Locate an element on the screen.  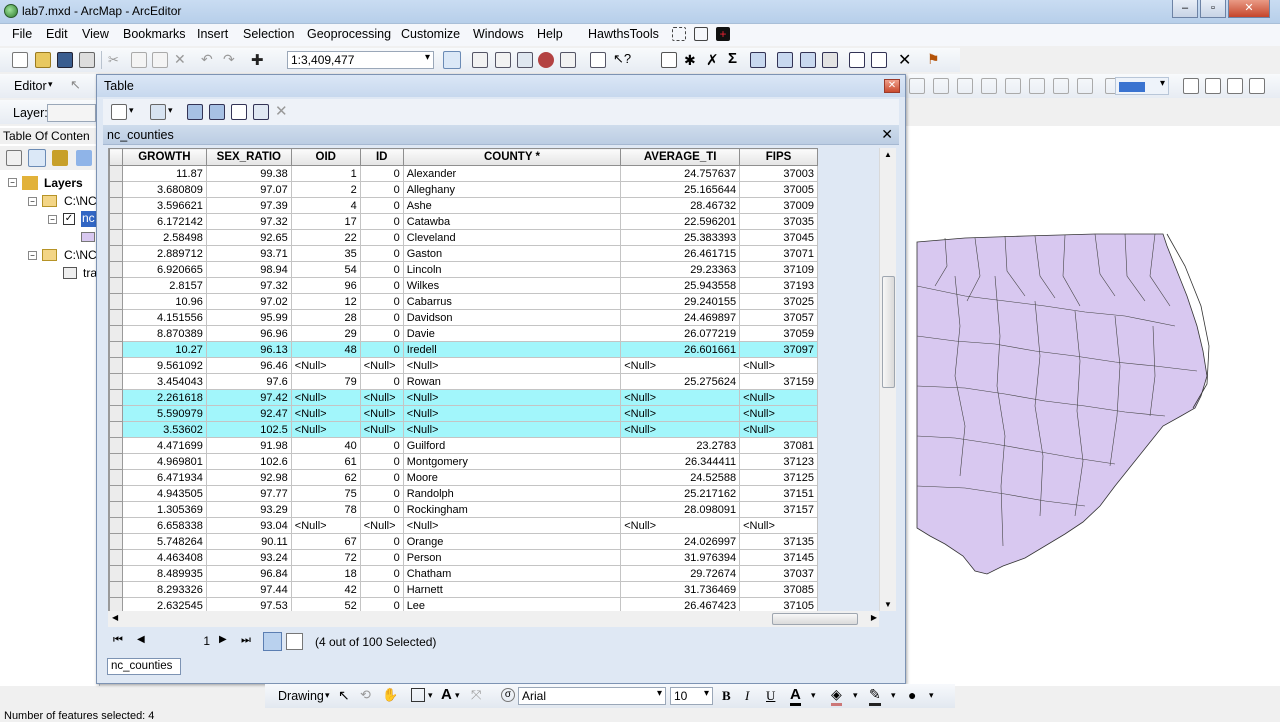
table-options-dropdown-arrow: ▾ is located at coordinates (131, 110).